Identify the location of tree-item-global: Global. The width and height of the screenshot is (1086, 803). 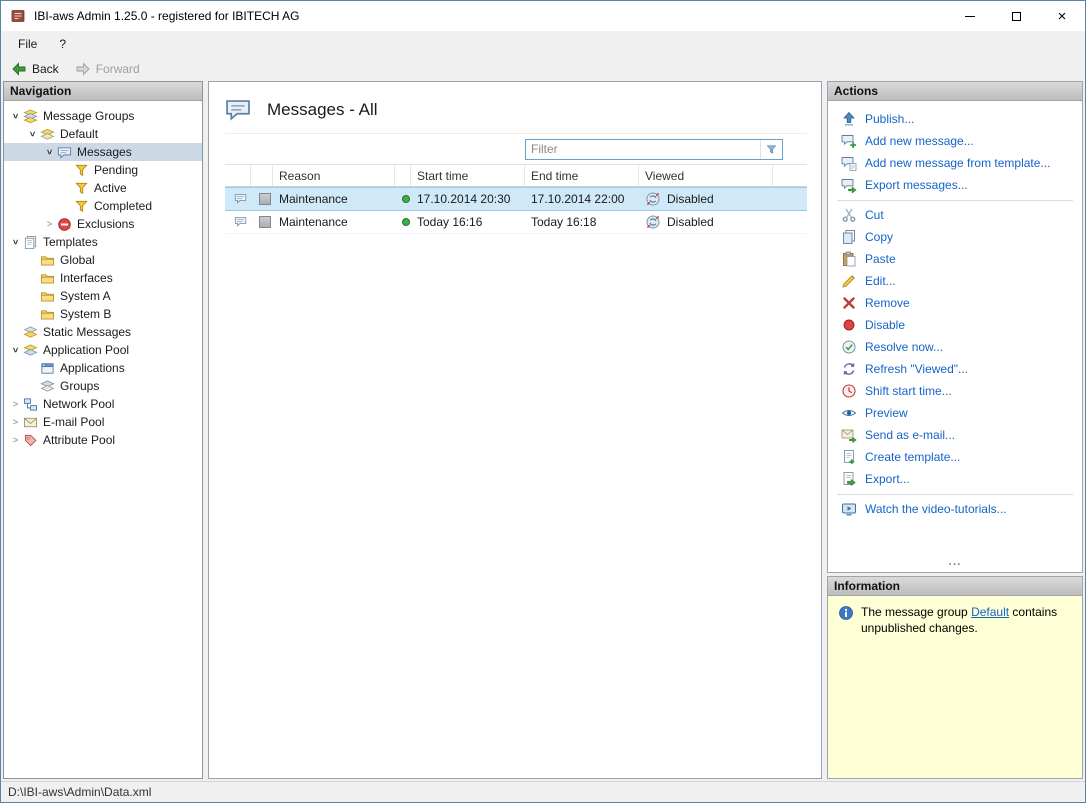
(103, 260).